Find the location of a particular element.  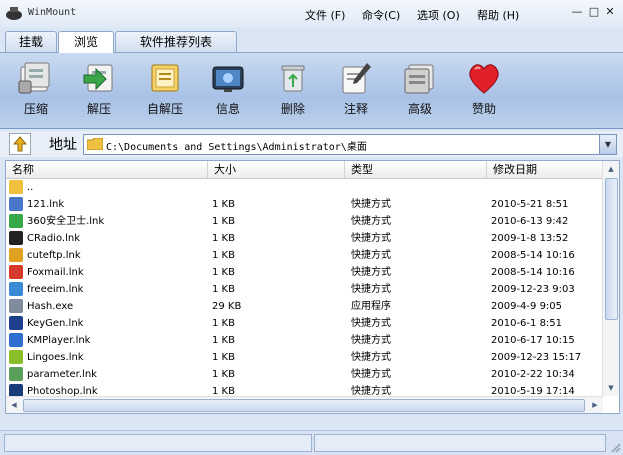

app-icon is located at coordinates (16, 306).